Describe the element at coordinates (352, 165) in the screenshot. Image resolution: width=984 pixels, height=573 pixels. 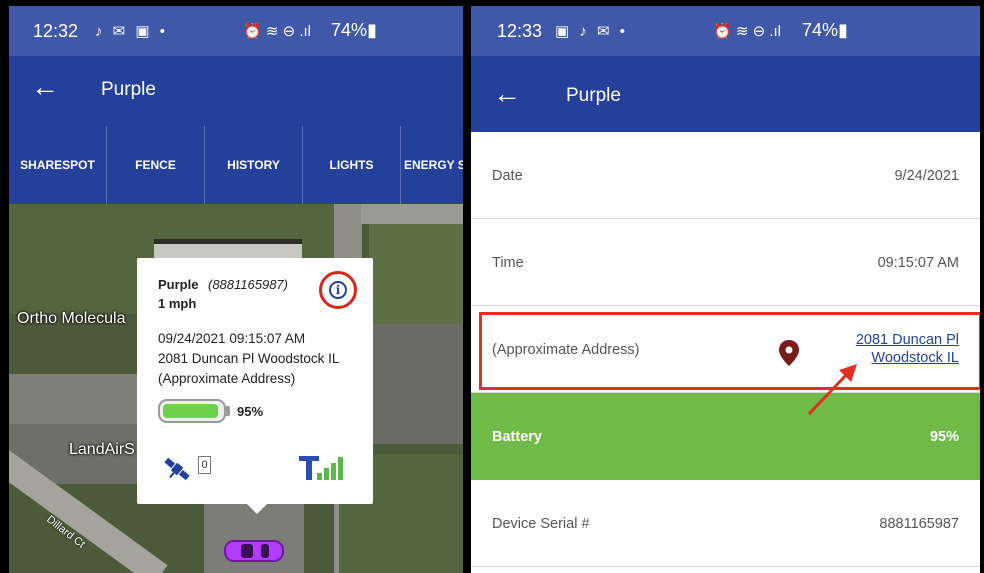
I see `tab-lights: LIGHTS` at that location.